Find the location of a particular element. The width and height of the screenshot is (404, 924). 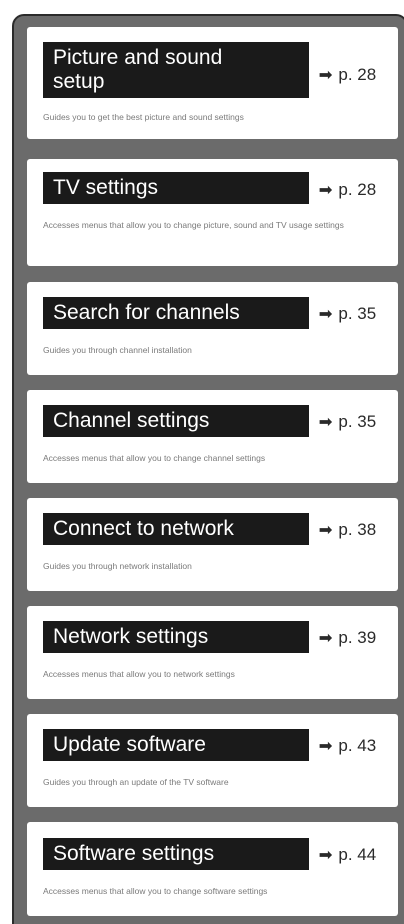

item-title-line: Connect to network is located at coordinates (143, 528).